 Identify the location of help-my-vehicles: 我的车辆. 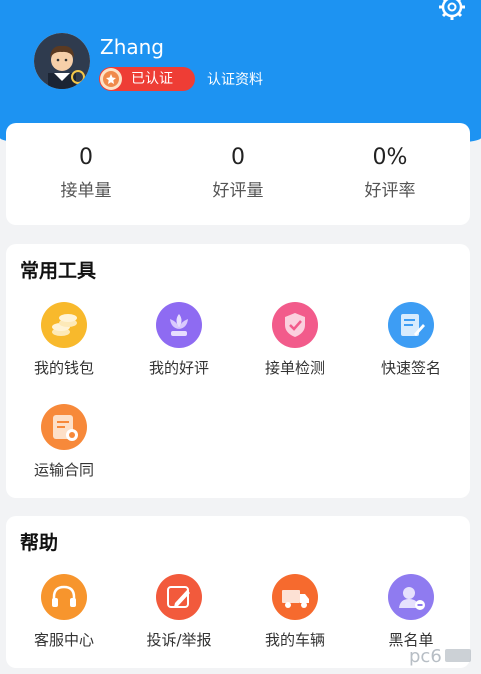
(295, 612).